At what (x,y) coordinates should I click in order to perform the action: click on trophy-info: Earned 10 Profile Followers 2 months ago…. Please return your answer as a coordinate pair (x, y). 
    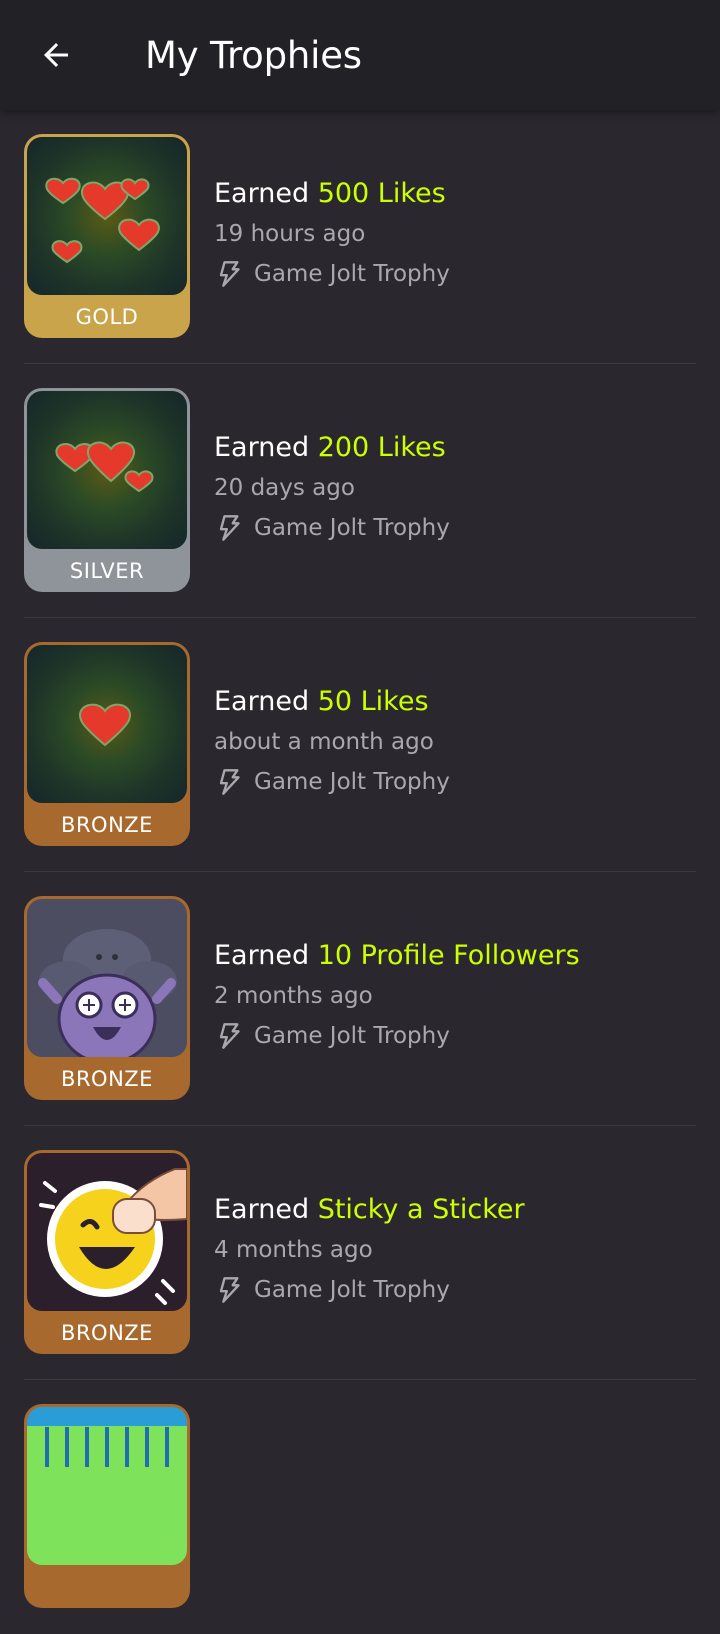
    Looking at the image, I should click on (397, 993).